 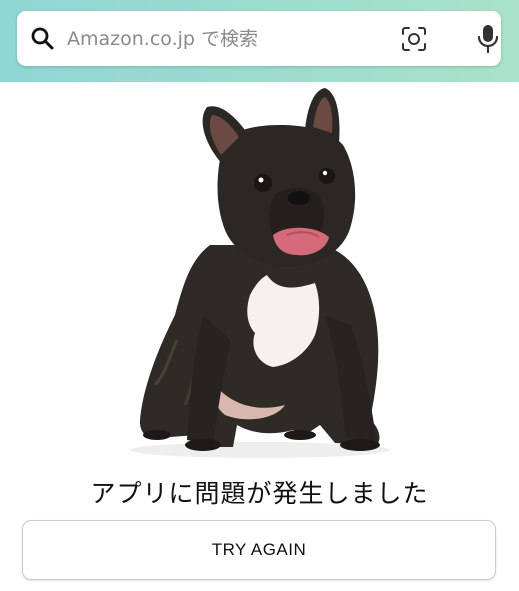 What do you see at coordinates (488, 39) in the screenshot?
I see `microphone-icon` at bounding box center [488, 39].